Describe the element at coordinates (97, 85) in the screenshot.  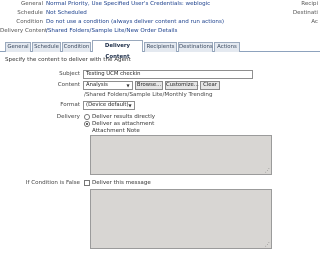
I see `content-type-value: Analysis` at that location.